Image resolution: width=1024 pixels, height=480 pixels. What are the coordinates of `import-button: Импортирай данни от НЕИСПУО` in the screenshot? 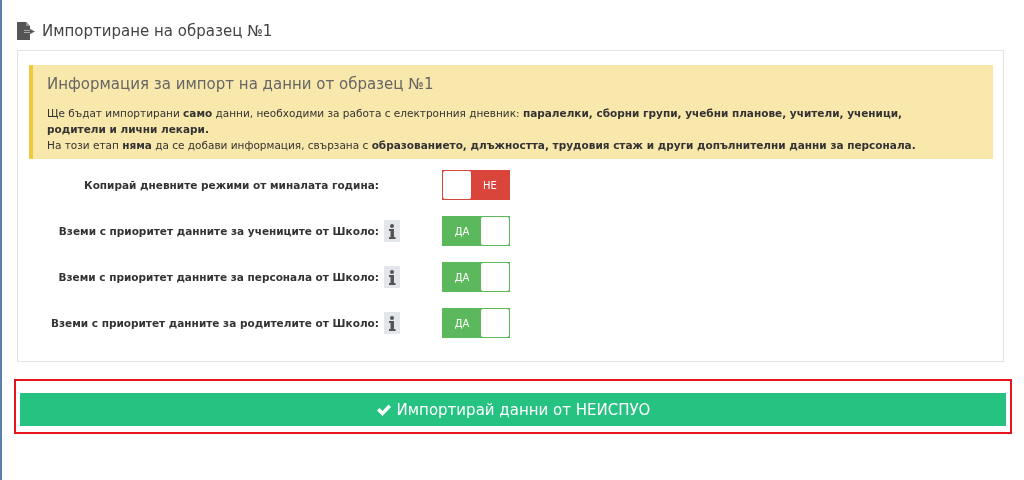 It's located at (513, 409).